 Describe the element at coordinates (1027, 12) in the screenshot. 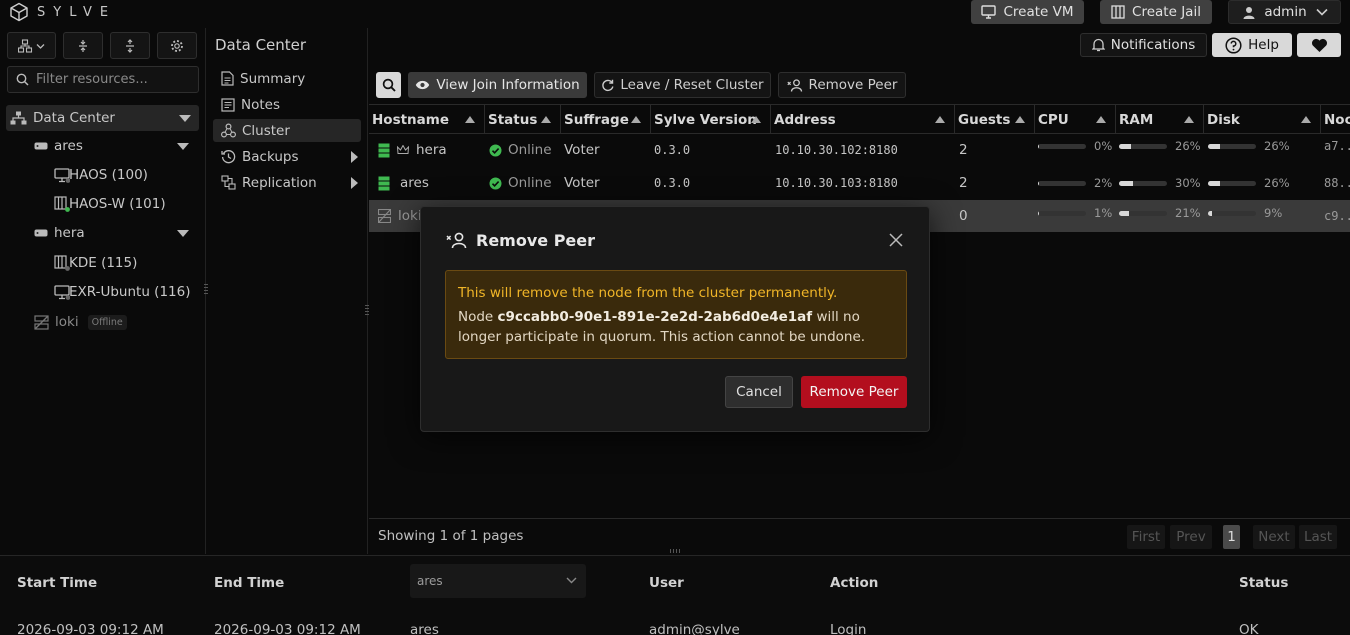

I see `create-vm-button: Create VM` at that location.